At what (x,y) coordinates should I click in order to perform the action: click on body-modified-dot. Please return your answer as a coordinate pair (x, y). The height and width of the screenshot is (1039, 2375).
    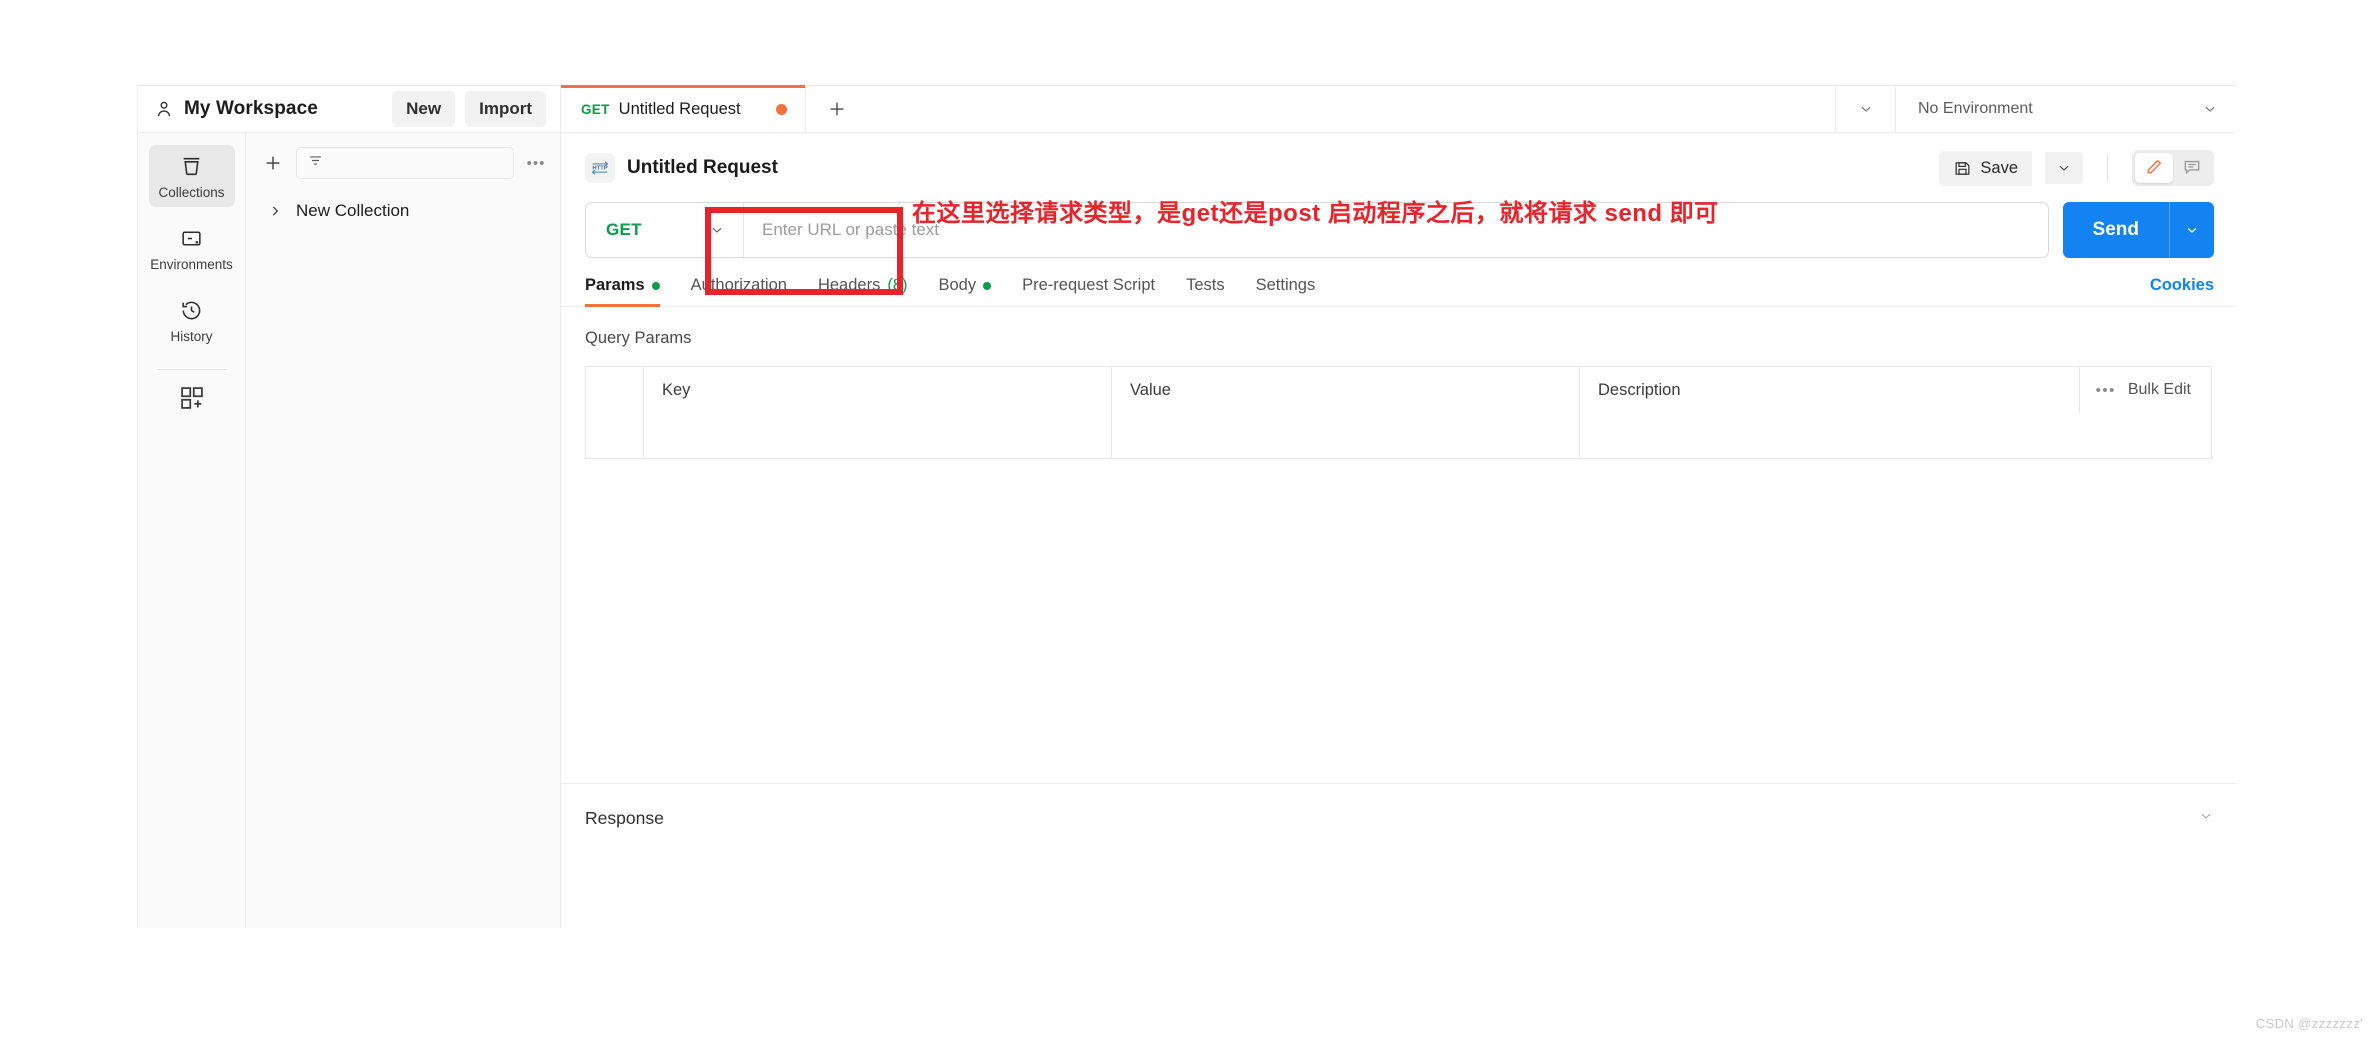
    Looking at the image, I should click on (987, 285).